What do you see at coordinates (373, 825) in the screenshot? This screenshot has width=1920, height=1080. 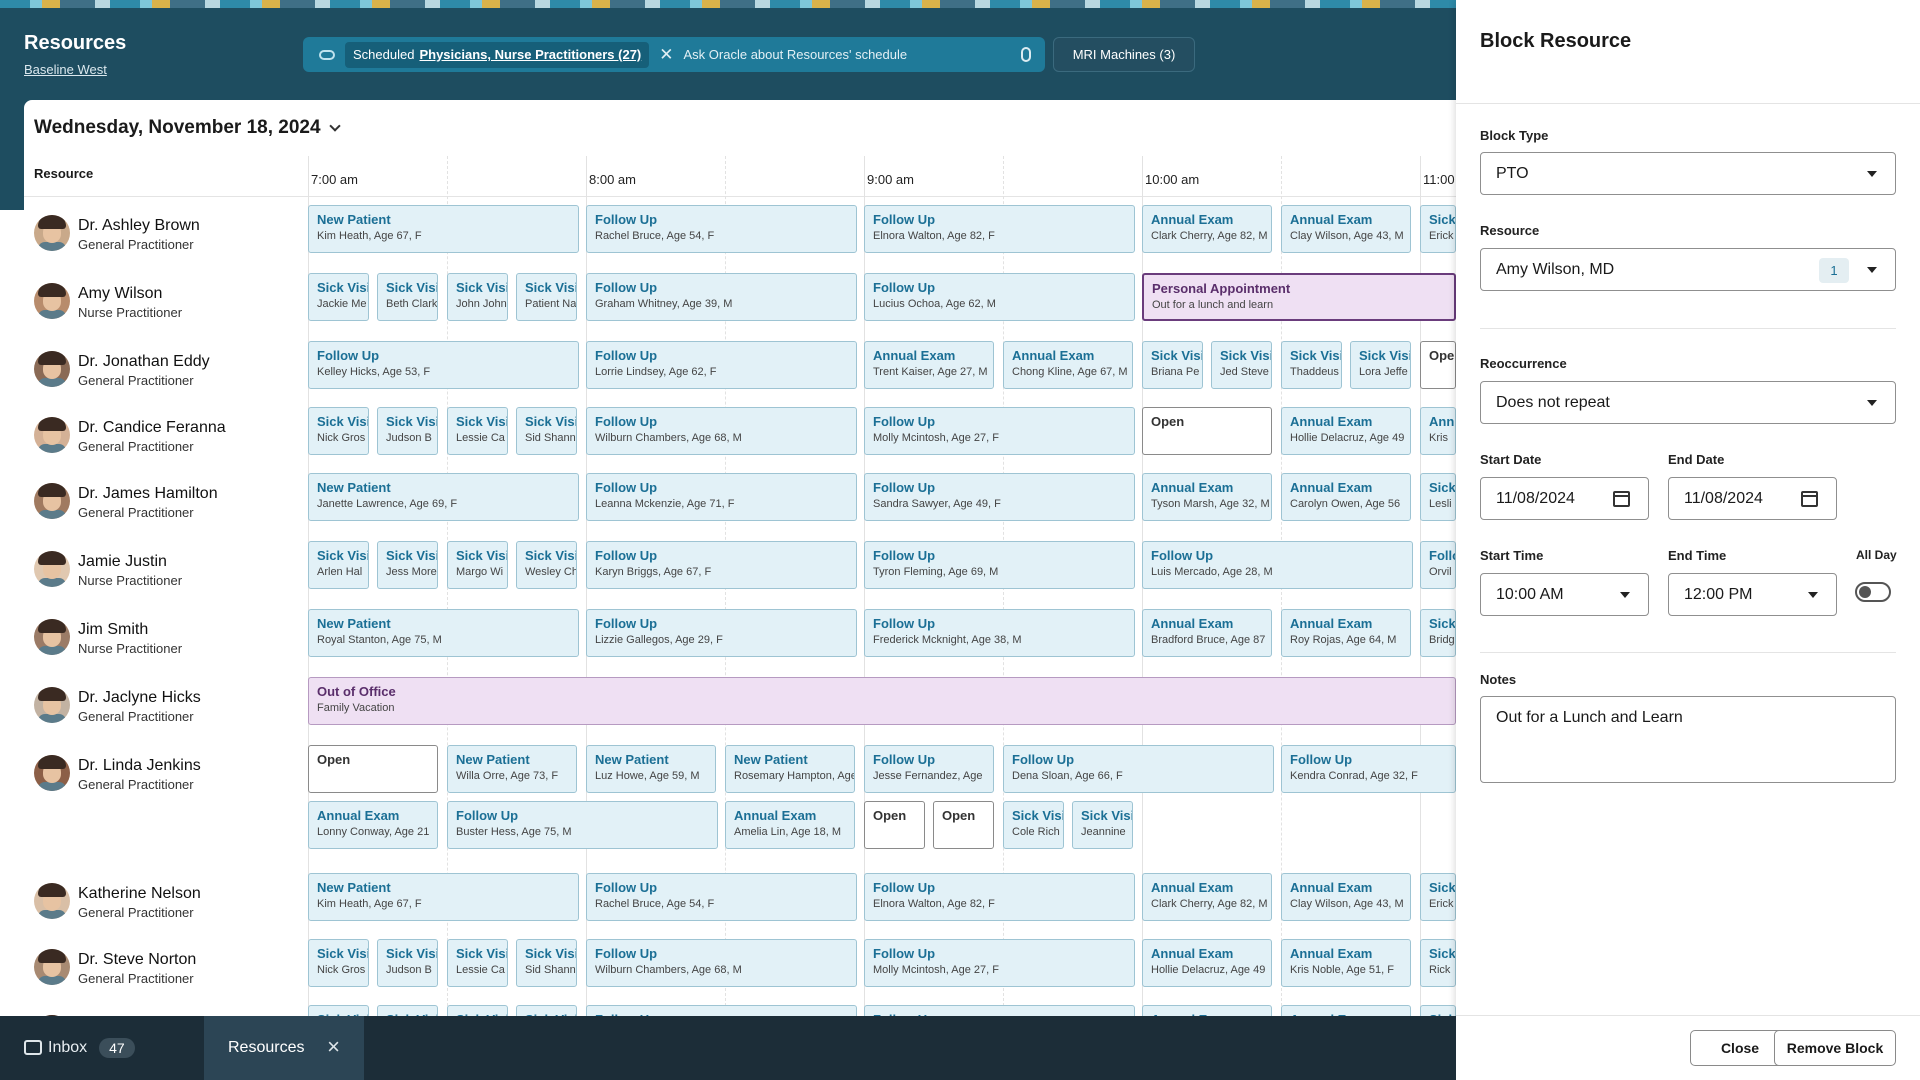 I see `appointment-block: Annual Exam Lonny Conway, Age 21` at bounding box center [373, 825].